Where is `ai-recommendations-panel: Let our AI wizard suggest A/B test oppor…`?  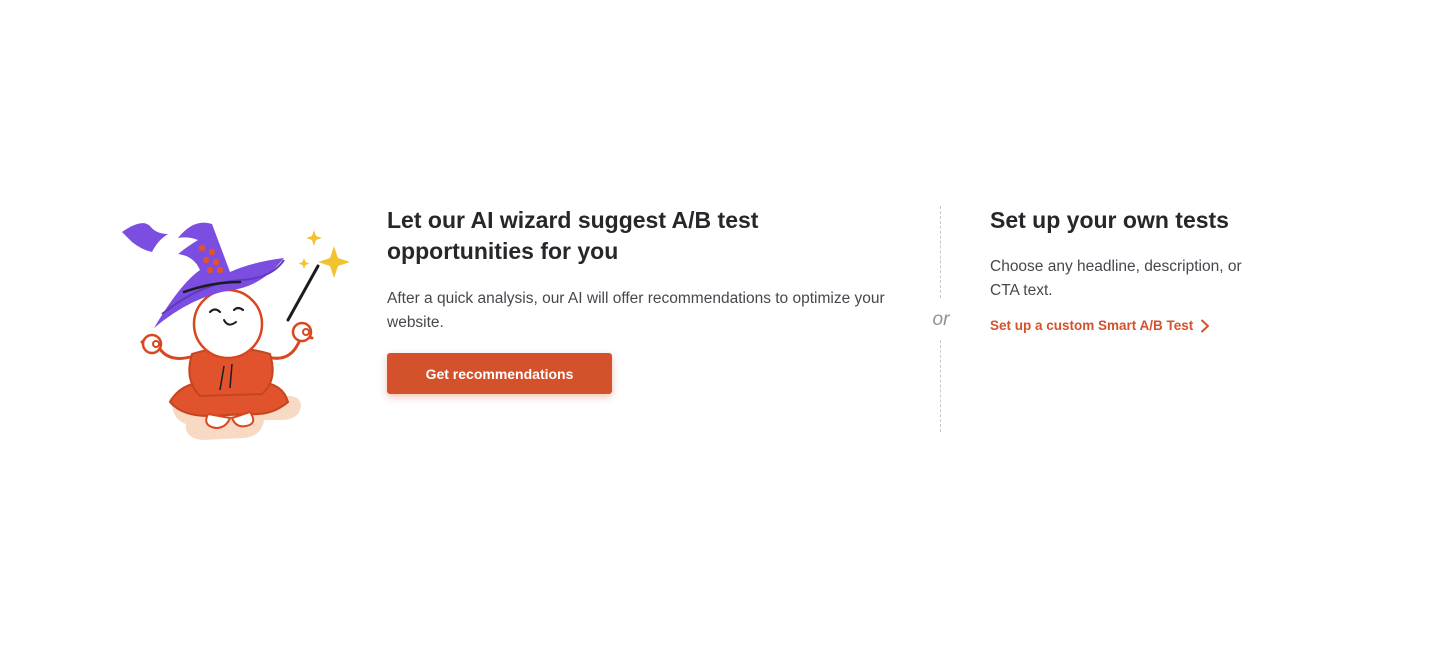 ai-recommendations-panel: Let our AI wizard suggest A/B test oppor… is located at coordinates (637, 299).